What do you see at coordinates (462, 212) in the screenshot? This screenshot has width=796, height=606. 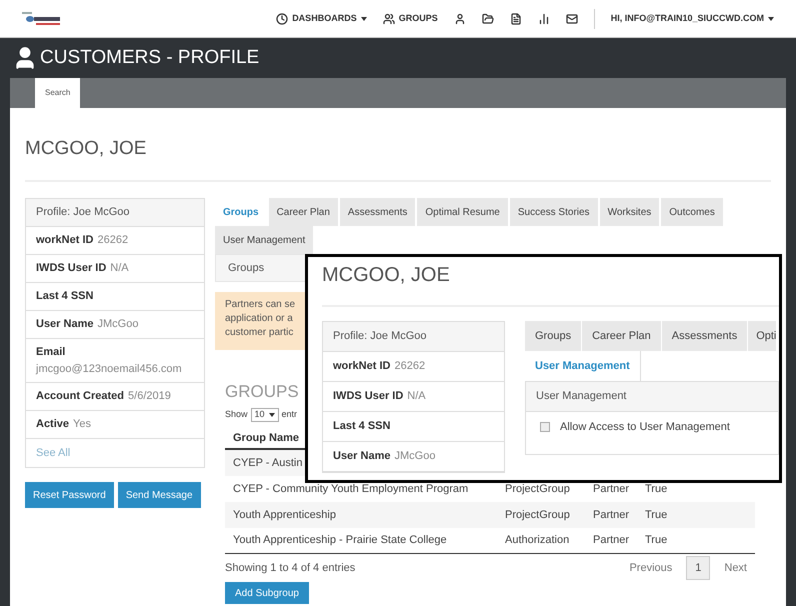 I see `tab: Optimal Resume` at bounding box center [462, 212].